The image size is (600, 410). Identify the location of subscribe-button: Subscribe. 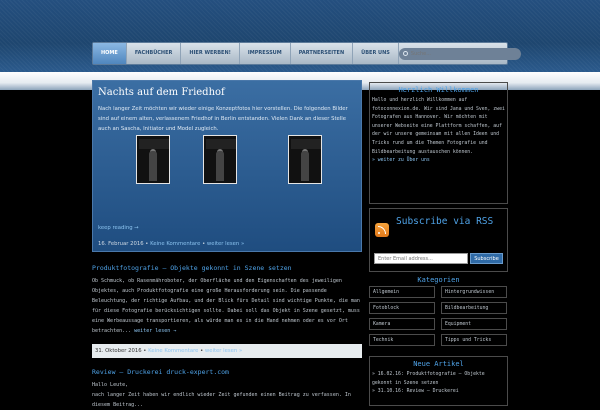
(486, 258).